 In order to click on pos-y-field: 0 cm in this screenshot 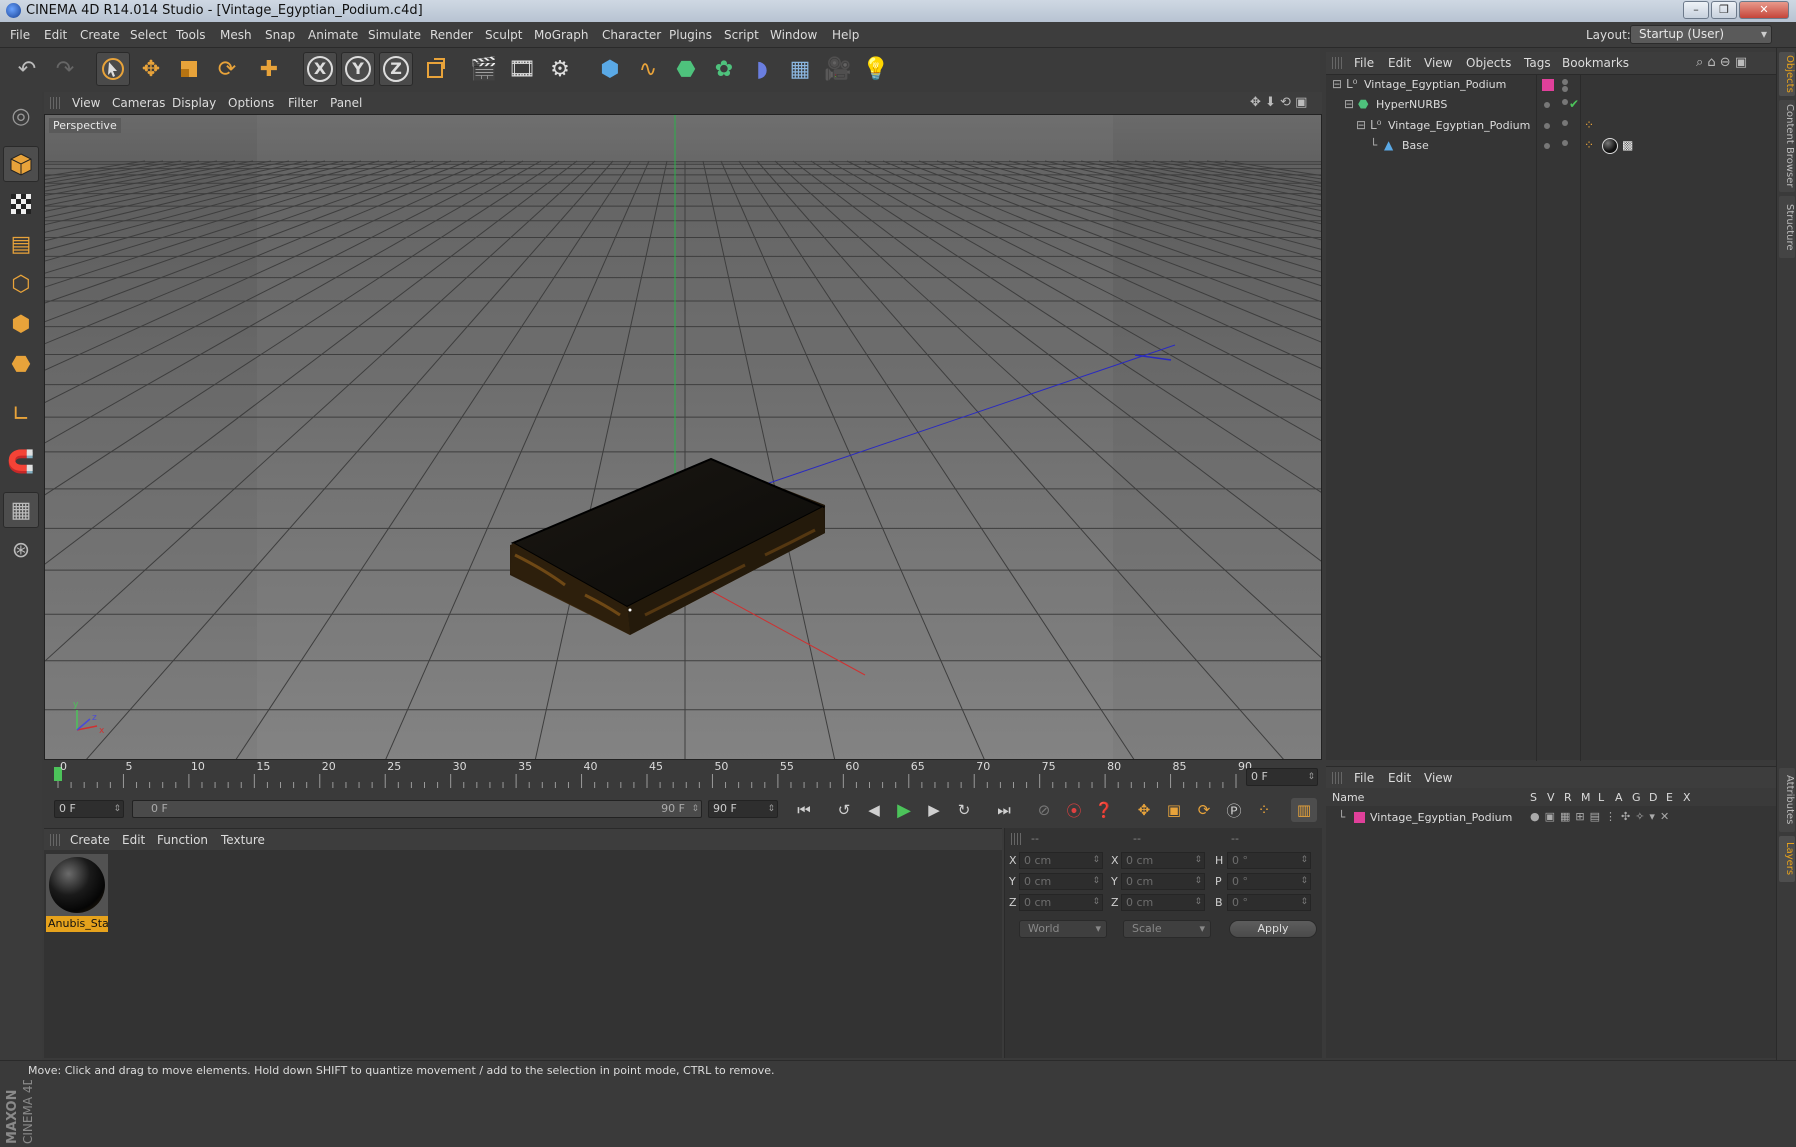, I will do `click(1061, 881)`.